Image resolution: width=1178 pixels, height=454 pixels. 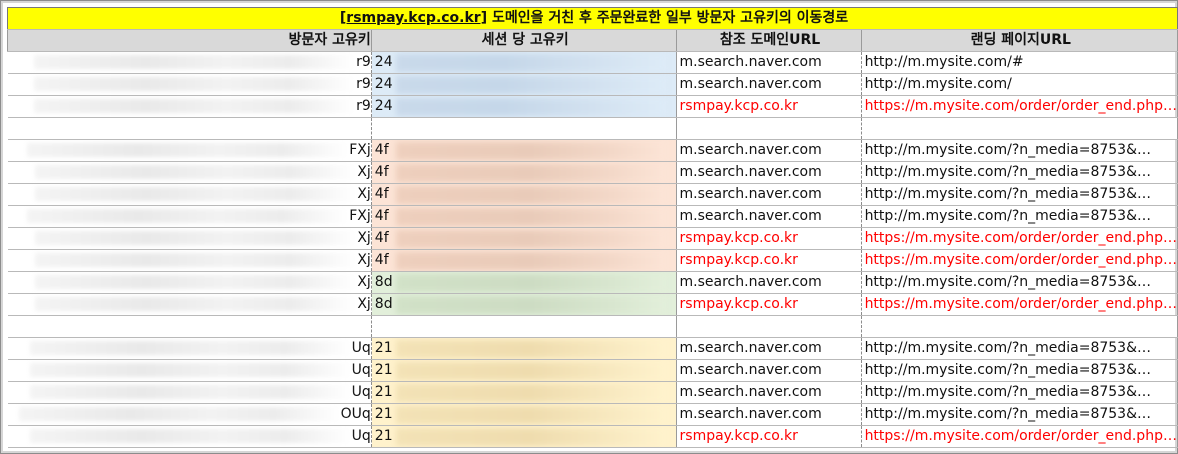 I want to click on landing-page-cell: http://m.mysite.com/, so click(x=1019, y=84).